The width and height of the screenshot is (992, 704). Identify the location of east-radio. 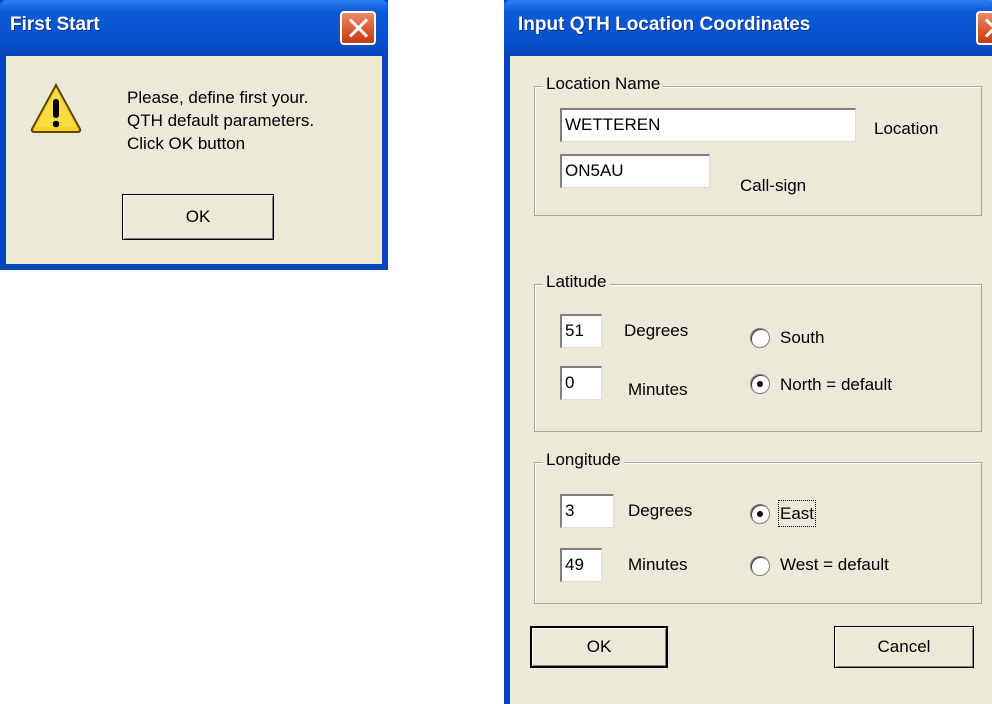
(760, 514).